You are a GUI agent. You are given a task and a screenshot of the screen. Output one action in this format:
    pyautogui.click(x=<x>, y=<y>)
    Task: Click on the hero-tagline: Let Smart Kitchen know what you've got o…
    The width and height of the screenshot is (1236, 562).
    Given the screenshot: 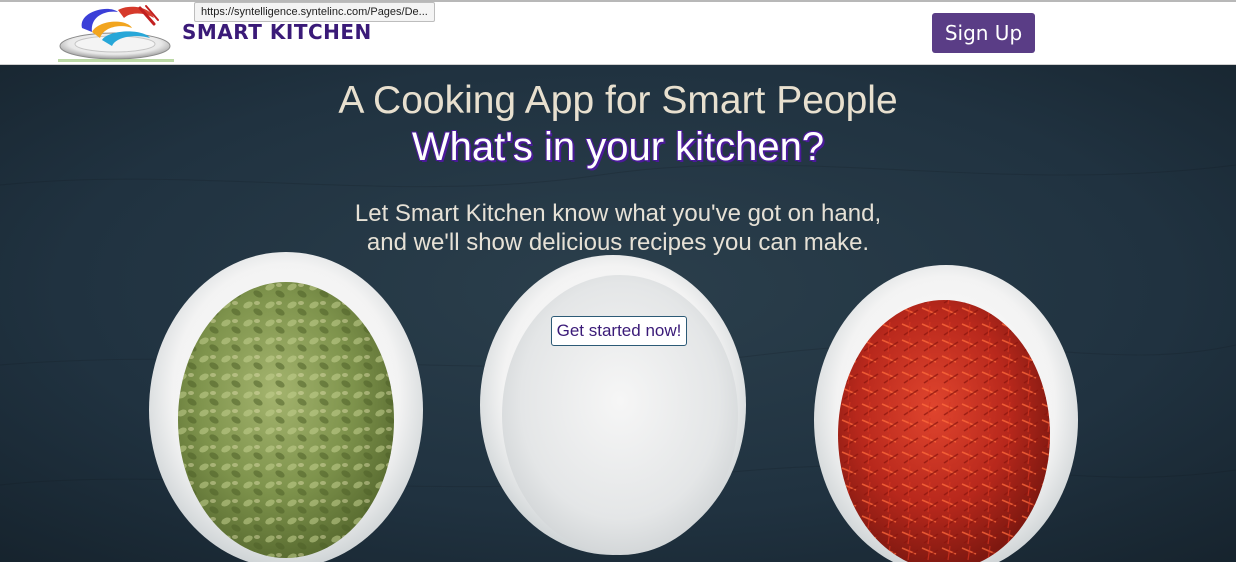 What is the action you would take?
    pyautogui.click(x=618, y=228)
    